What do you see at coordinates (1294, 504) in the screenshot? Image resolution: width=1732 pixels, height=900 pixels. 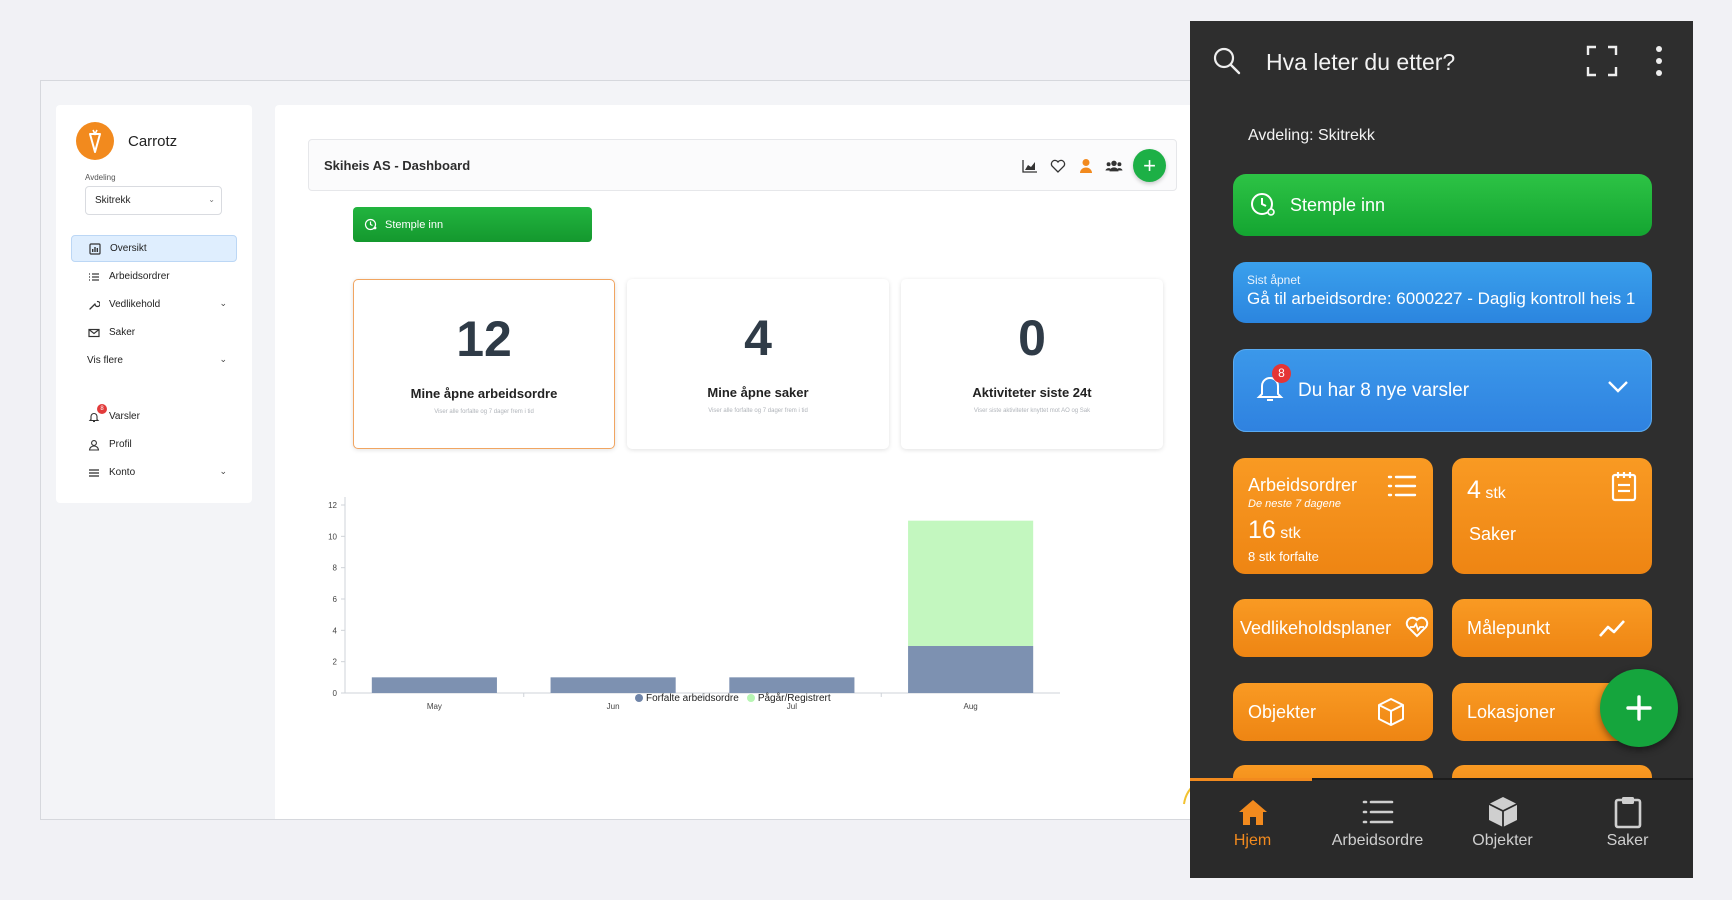 I see `tile-subtitle: De neste 7 dagene` at bounding box center [1294, 504].